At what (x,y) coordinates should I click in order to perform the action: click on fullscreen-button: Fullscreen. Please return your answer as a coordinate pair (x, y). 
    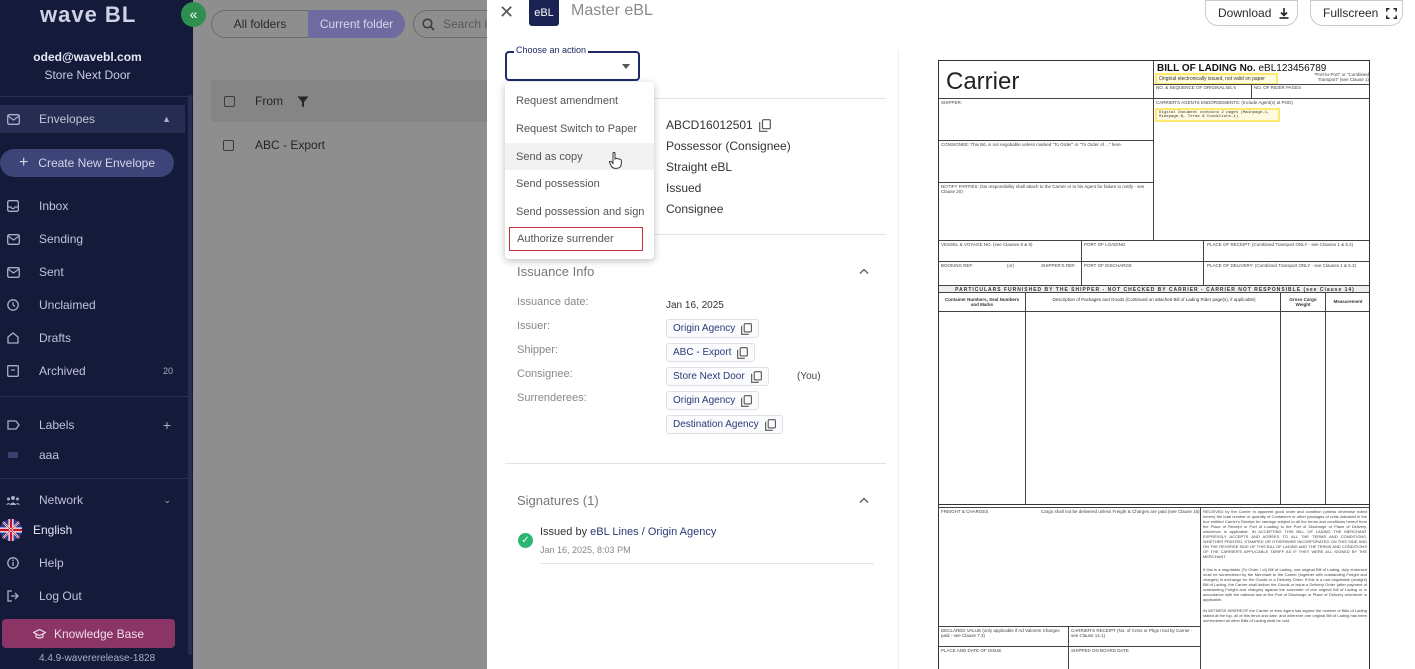
    Looking at the image, I should click on (1356, 13).